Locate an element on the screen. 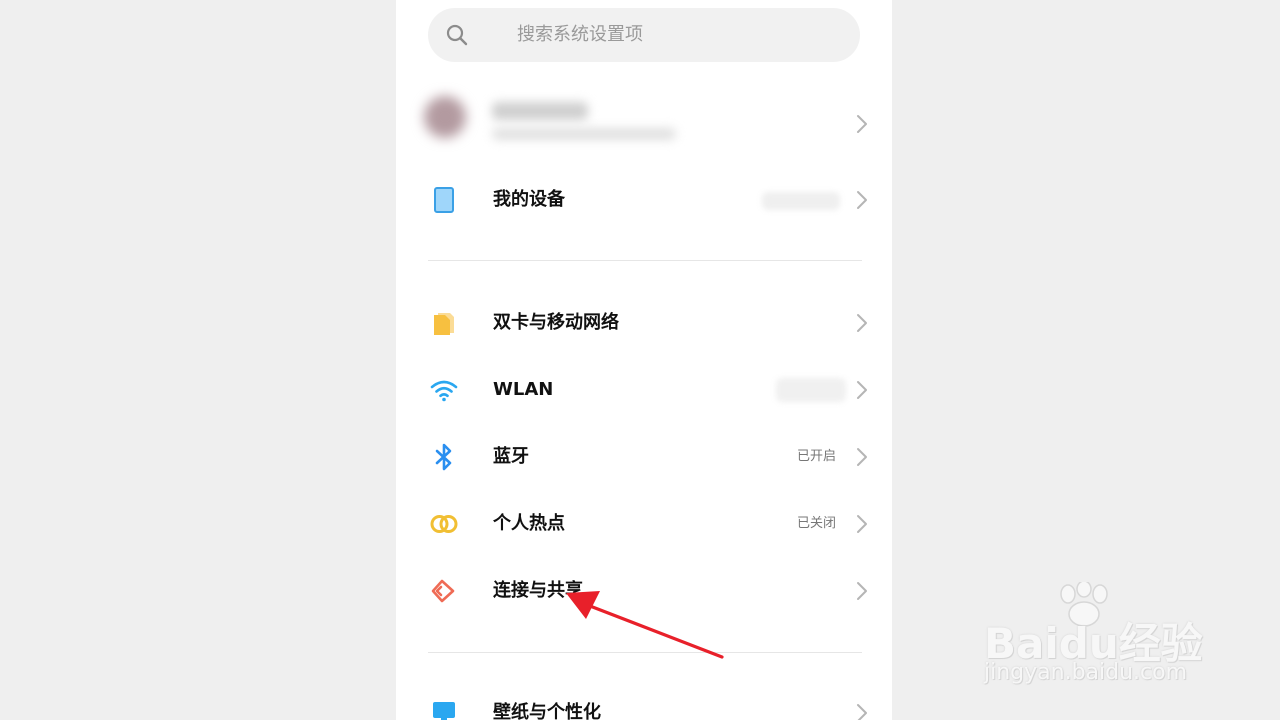 Image resolution: width=1280 pixels, height=720 pixels. avatar is located at coordinates (445, 117).